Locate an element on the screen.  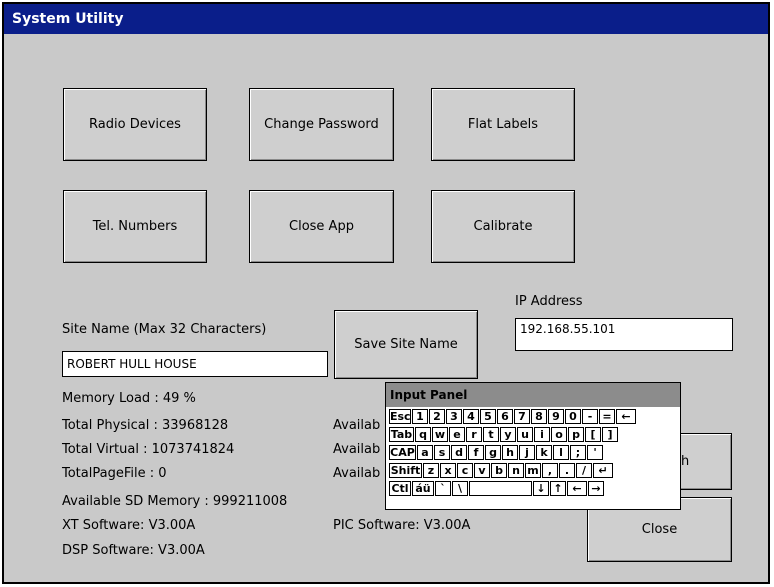
keyboard-key: 4 is located at coordinates (471, 416).